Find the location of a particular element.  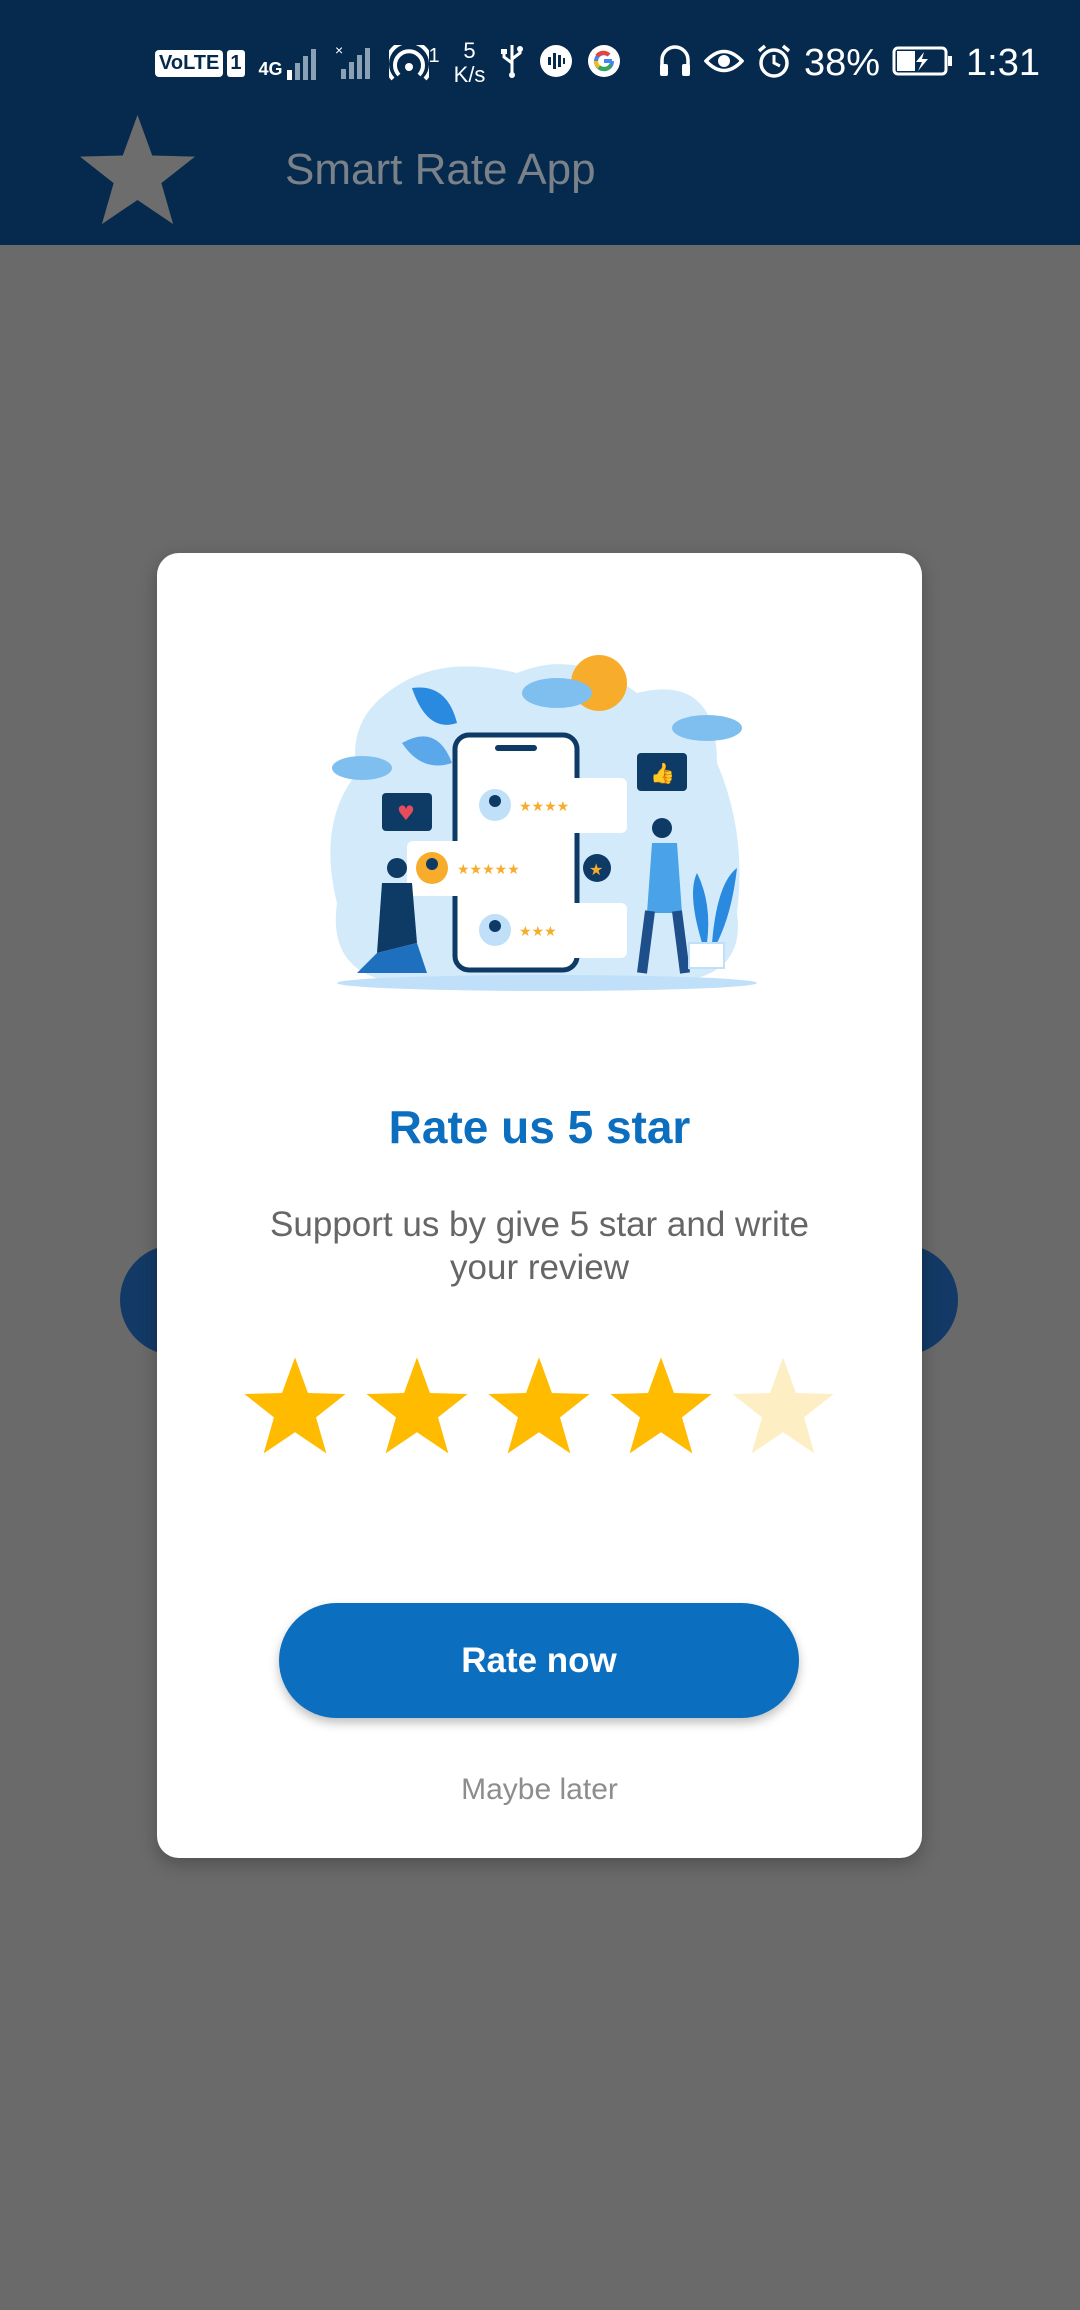

star-2-icon is located at coordinates (417, 1408).